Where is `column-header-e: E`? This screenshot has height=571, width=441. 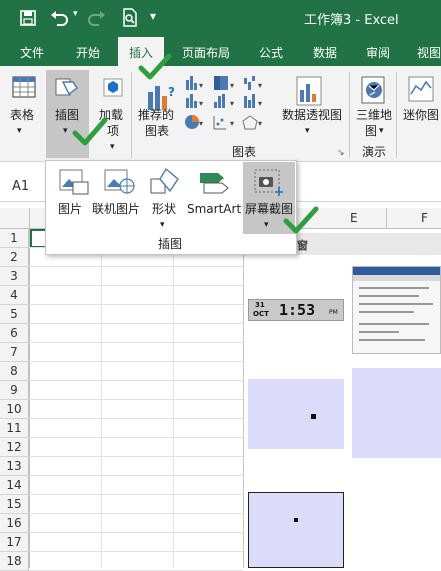
column-header-e: E is located at coordinates (354, 218).